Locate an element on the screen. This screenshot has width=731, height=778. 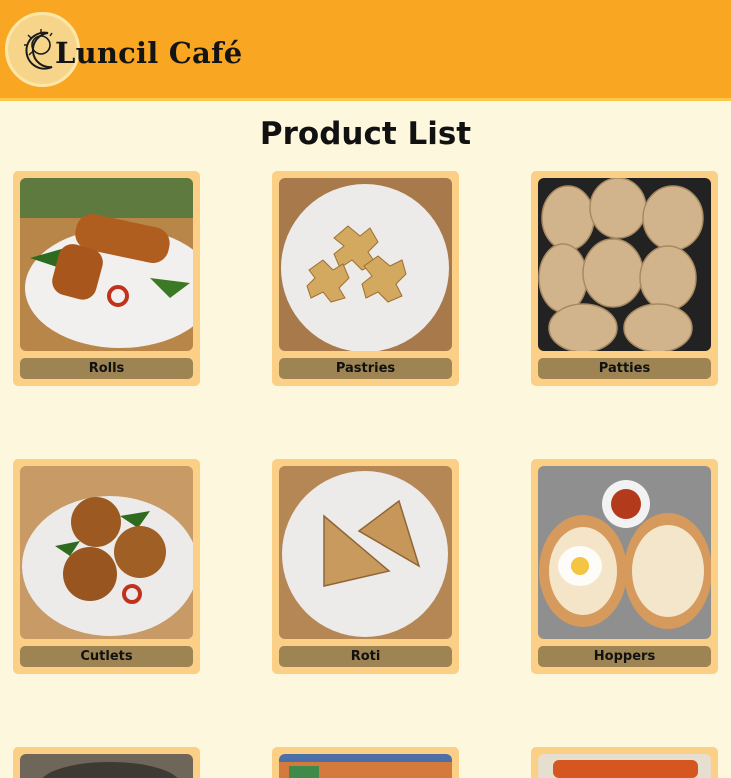
product-card-hoppers: Hoppers is located at coordinates (624, 566).